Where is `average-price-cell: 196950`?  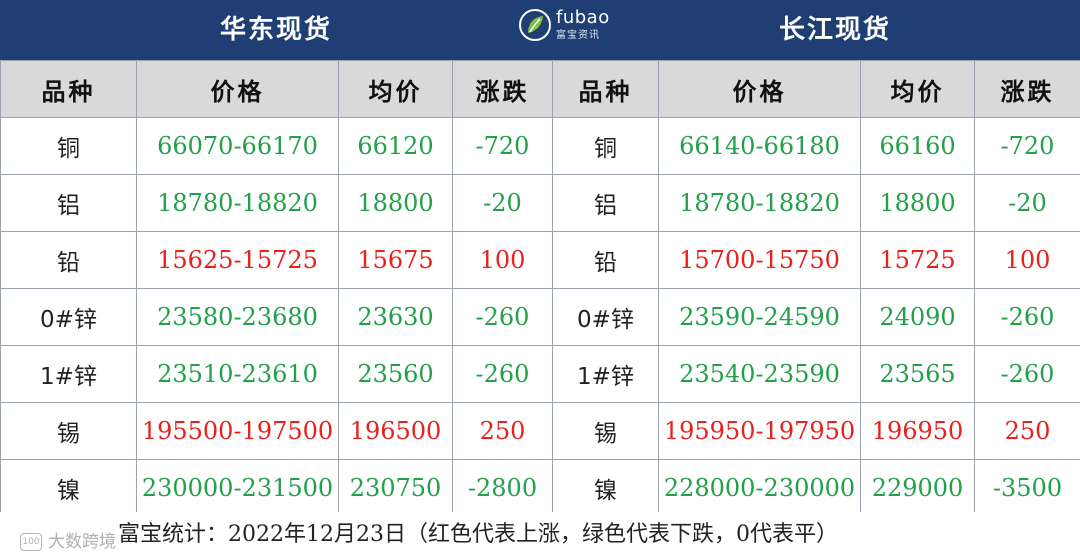
average-price-cell: 196950 is located at coordinates (917, 431).